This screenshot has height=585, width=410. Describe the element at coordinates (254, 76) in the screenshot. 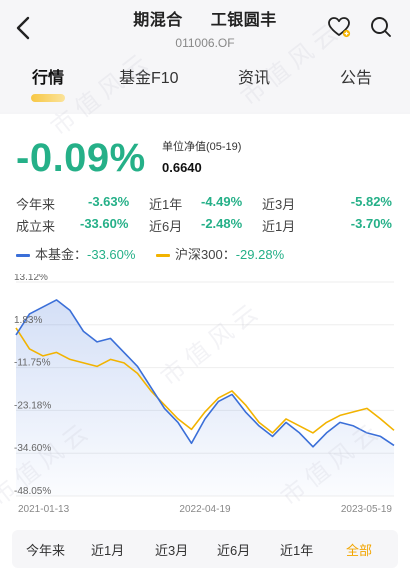

I see `tab-news: 资讯` at that location.